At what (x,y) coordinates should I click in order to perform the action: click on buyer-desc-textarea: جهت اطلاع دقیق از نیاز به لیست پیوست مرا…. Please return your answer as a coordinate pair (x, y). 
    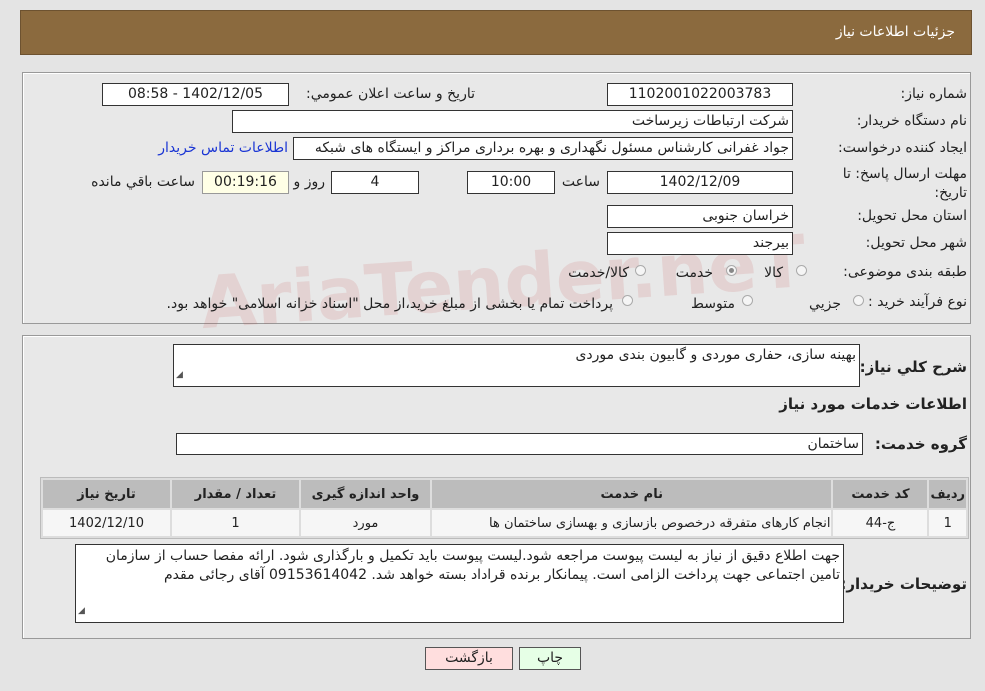
    Looking at the image, I should click on (459, 583).